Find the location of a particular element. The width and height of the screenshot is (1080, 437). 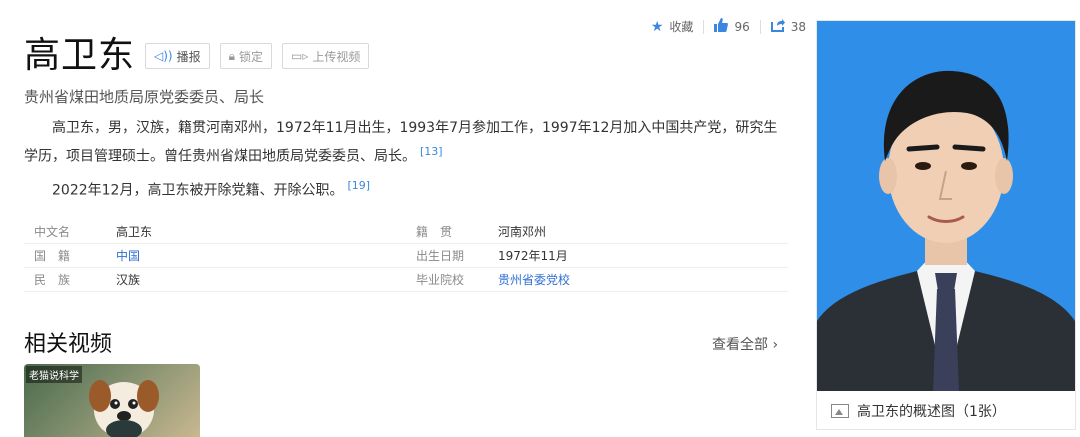

view-all-link: 查看全部 › is located at coordinates (745, 344).